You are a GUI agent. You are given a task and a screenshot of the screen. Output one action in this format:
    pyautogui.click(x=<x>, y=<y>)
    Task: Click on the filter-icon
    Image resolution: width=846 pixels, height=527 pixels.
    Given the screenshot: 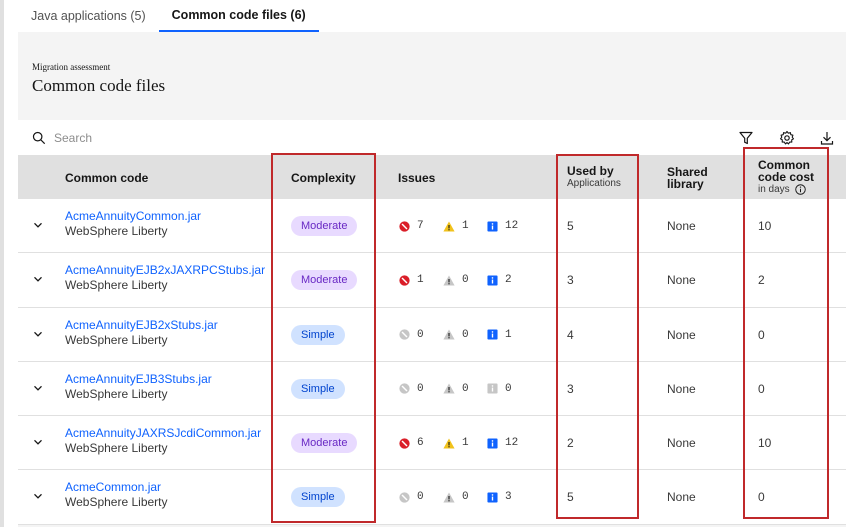 What is the action you would take?
    pyautogui.click(x=746, y=138)
    